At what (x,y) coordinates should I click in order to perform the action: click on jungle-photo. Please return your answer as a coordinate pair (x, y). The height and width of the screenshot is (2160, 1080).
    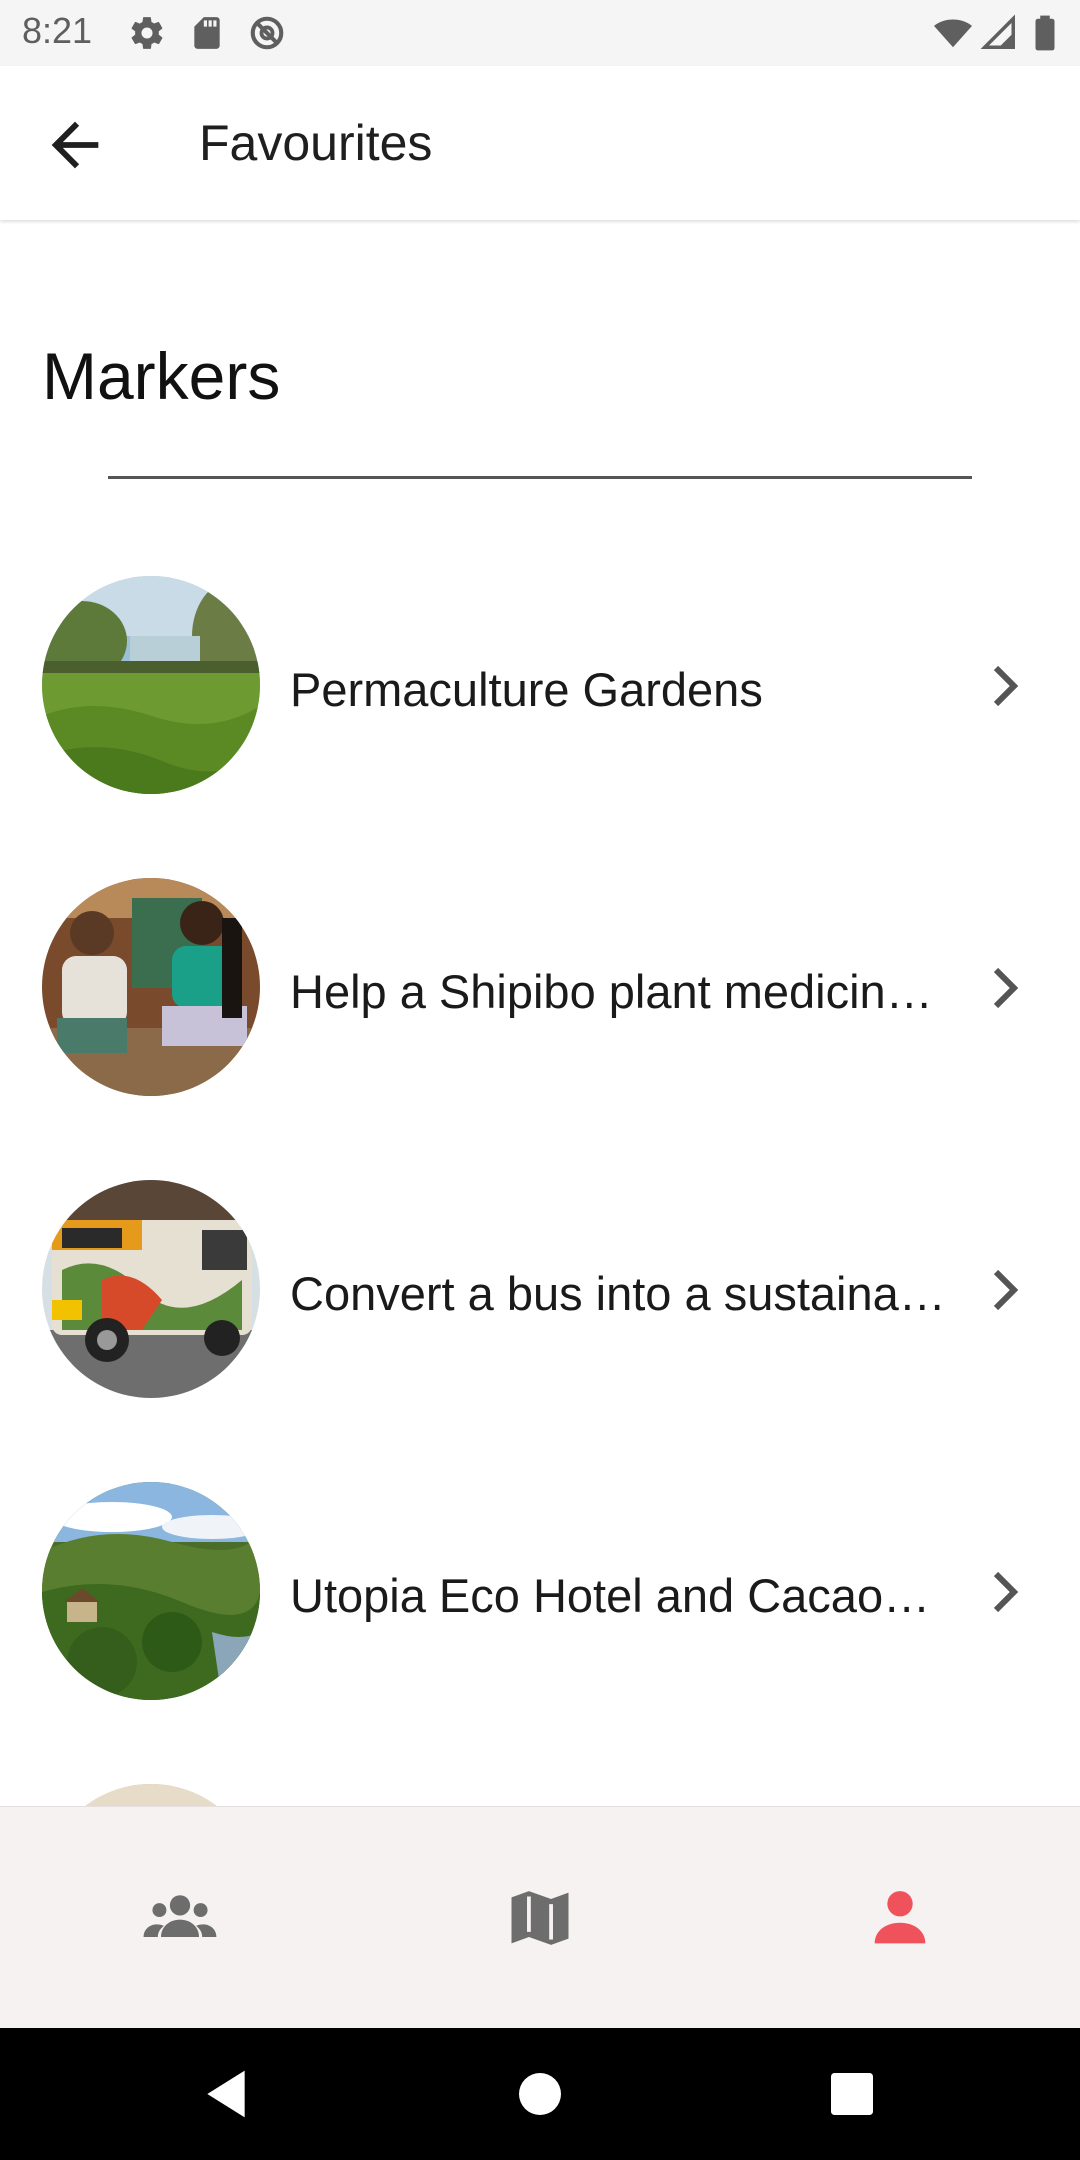
    Looking at the image, I should click on (151, 1591).